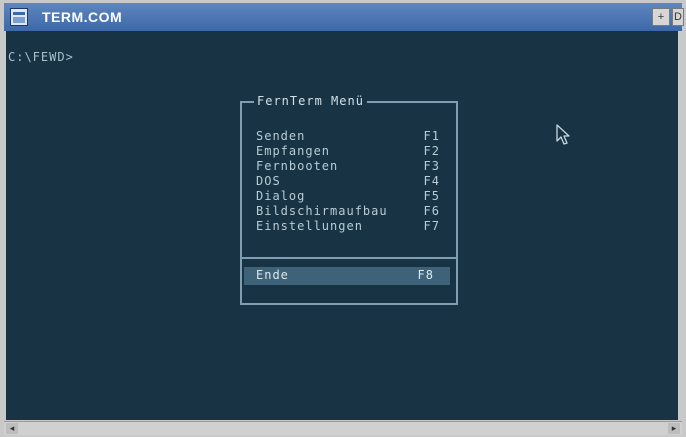 The width and height of the screenshot is (686, 437). I want to click on menu-item-label: Dialog, so click(281, 196).